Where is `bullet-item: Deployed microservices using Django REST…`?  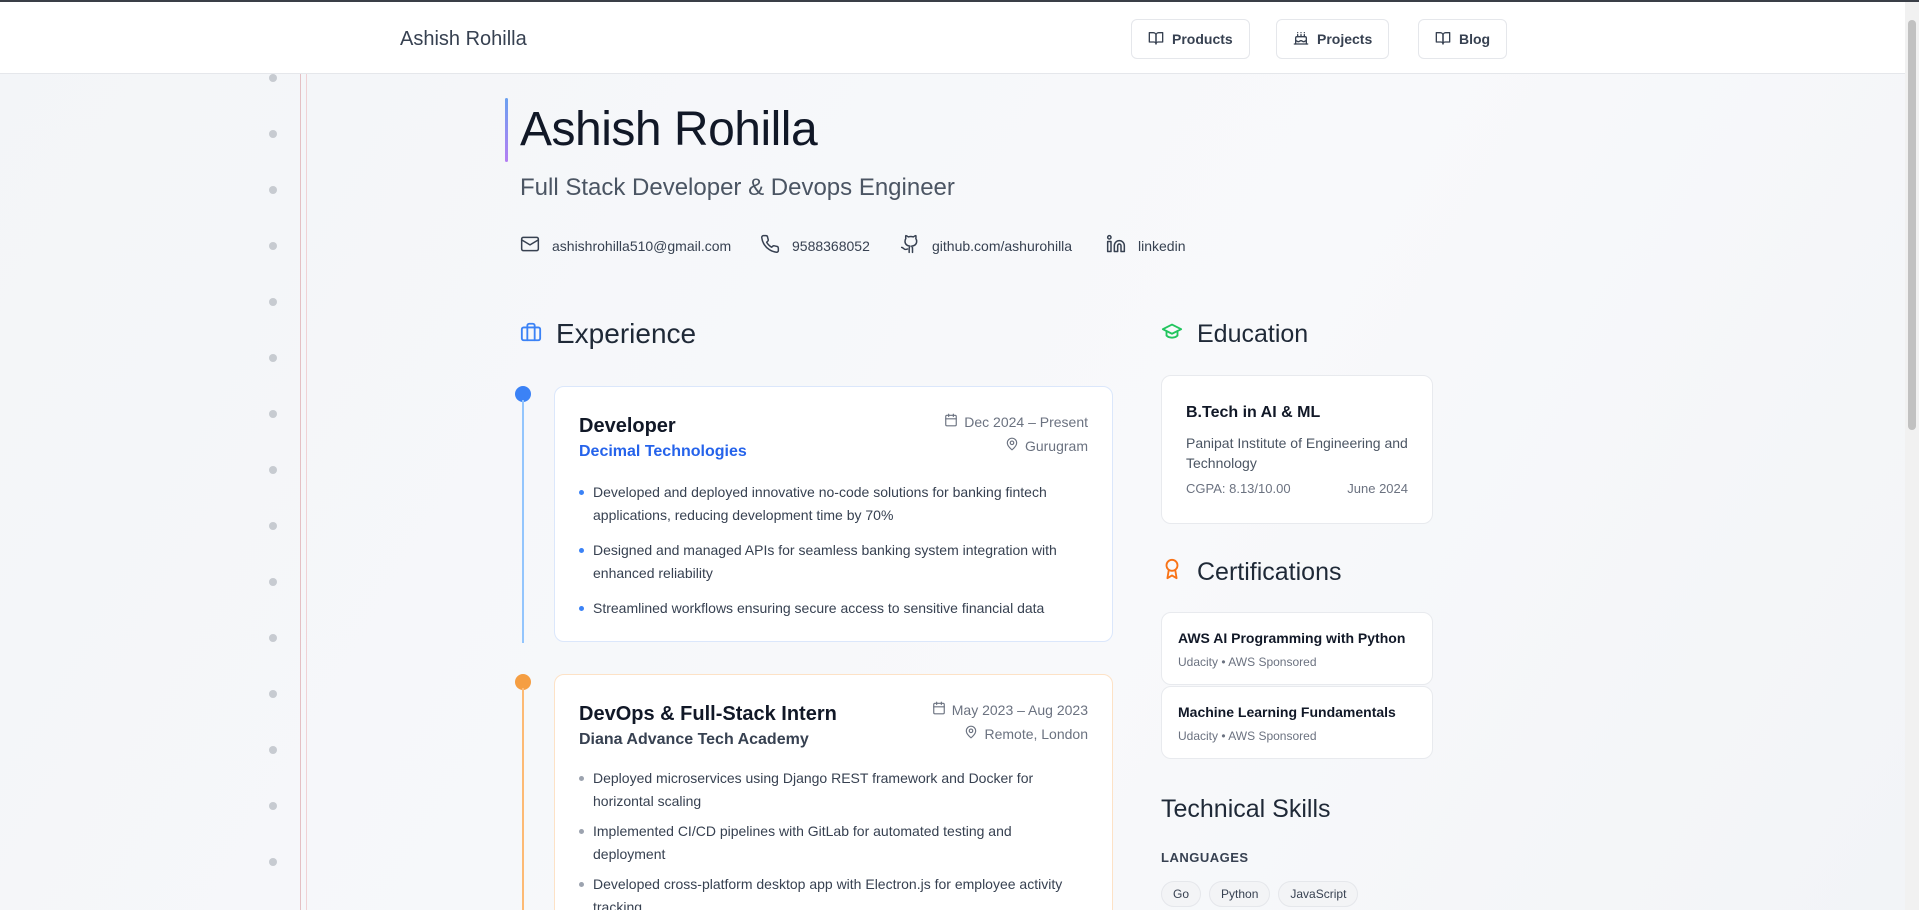 bullet-item: Deployed microservices using Django REST… is located at coordinates (829, 790).